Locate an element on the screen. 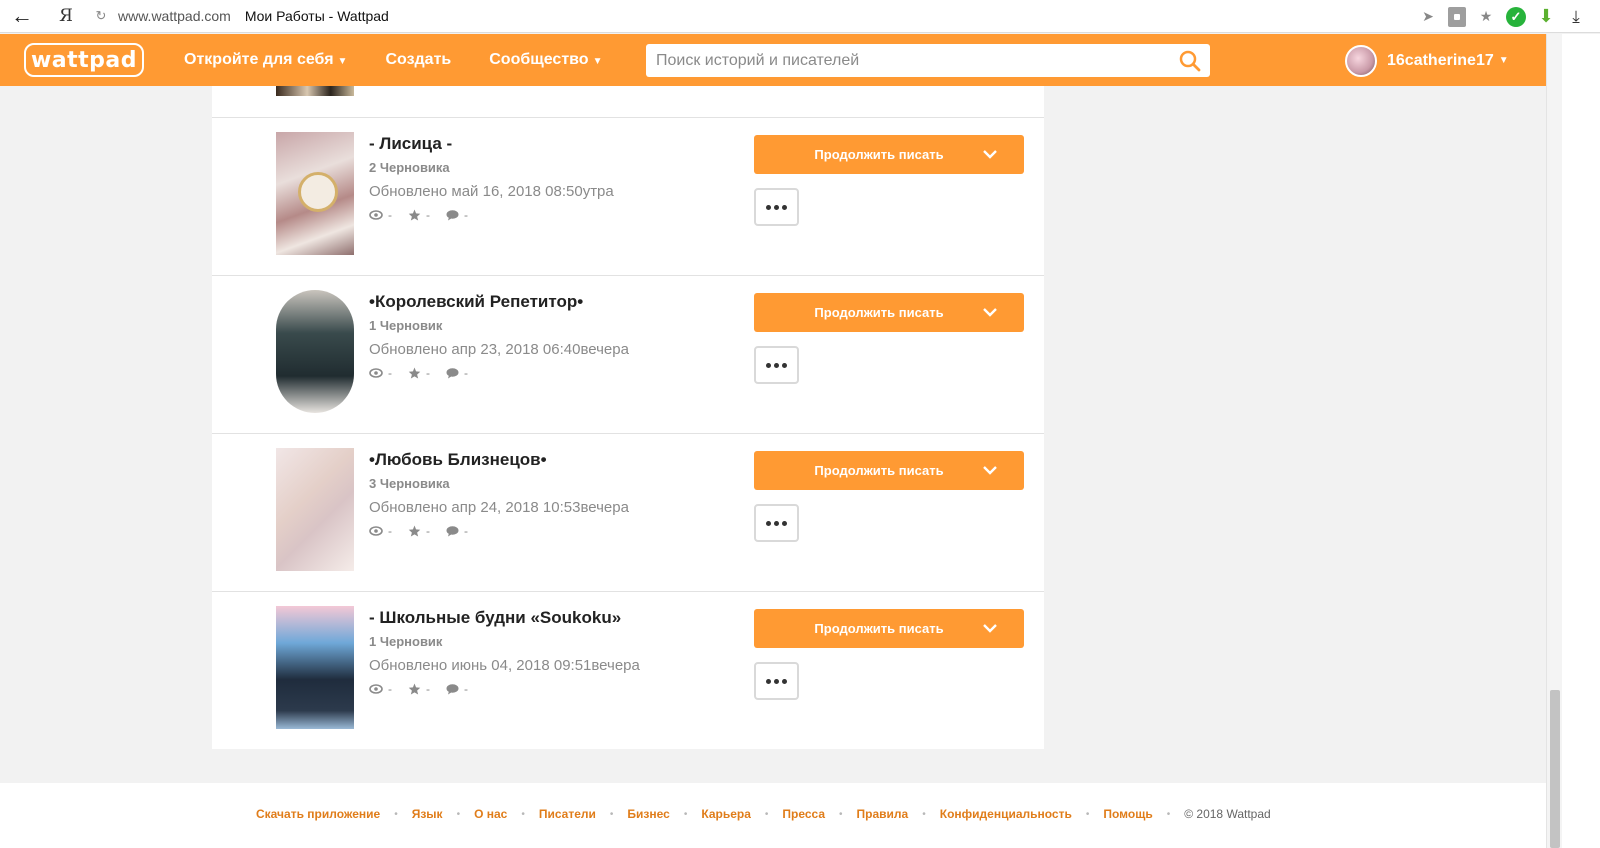 The height and width of the screenshot is (848, 1600). wattpad-logo: wattpad is located at coordinates (84, 60).